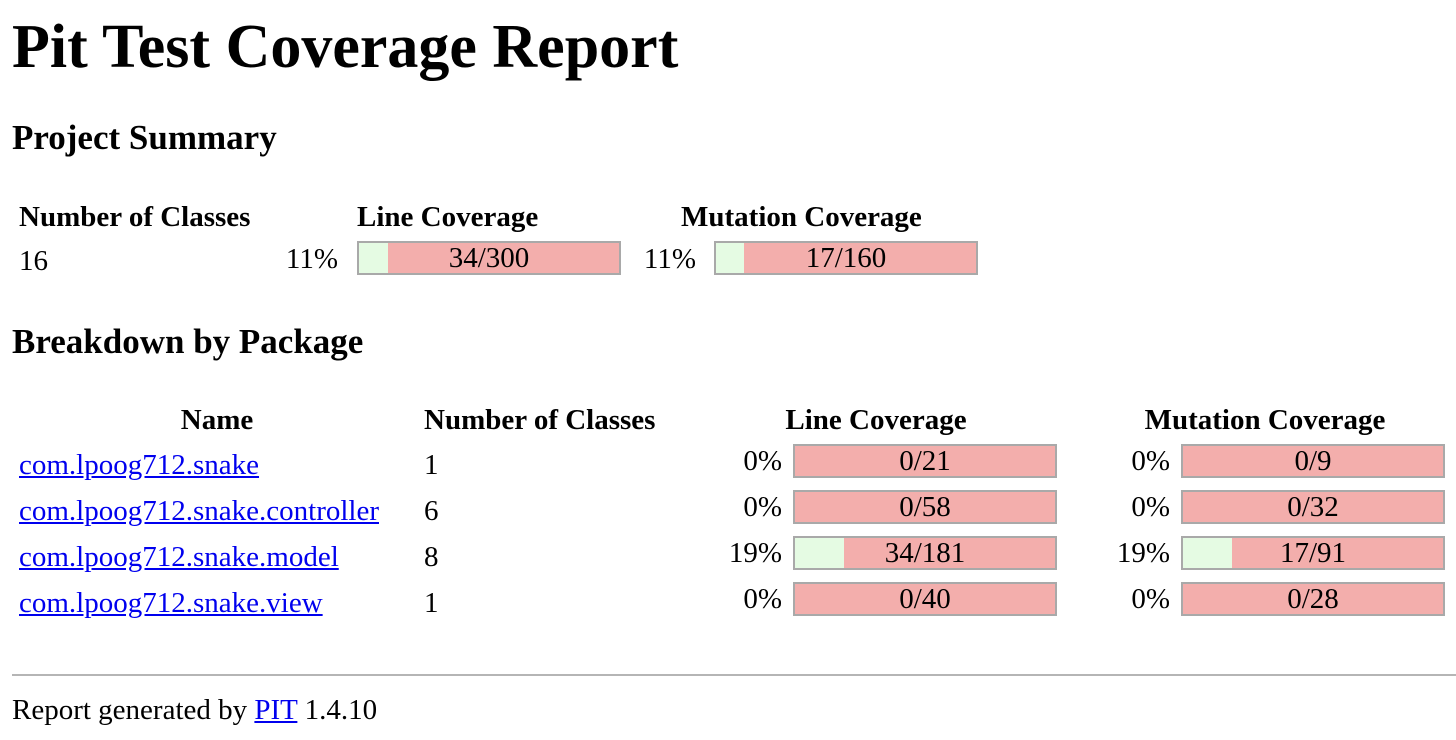 This screenshot has width=1456, height=740. I want to click on summary-mutation-coverage-bar: 17/160, so click(846, 258).